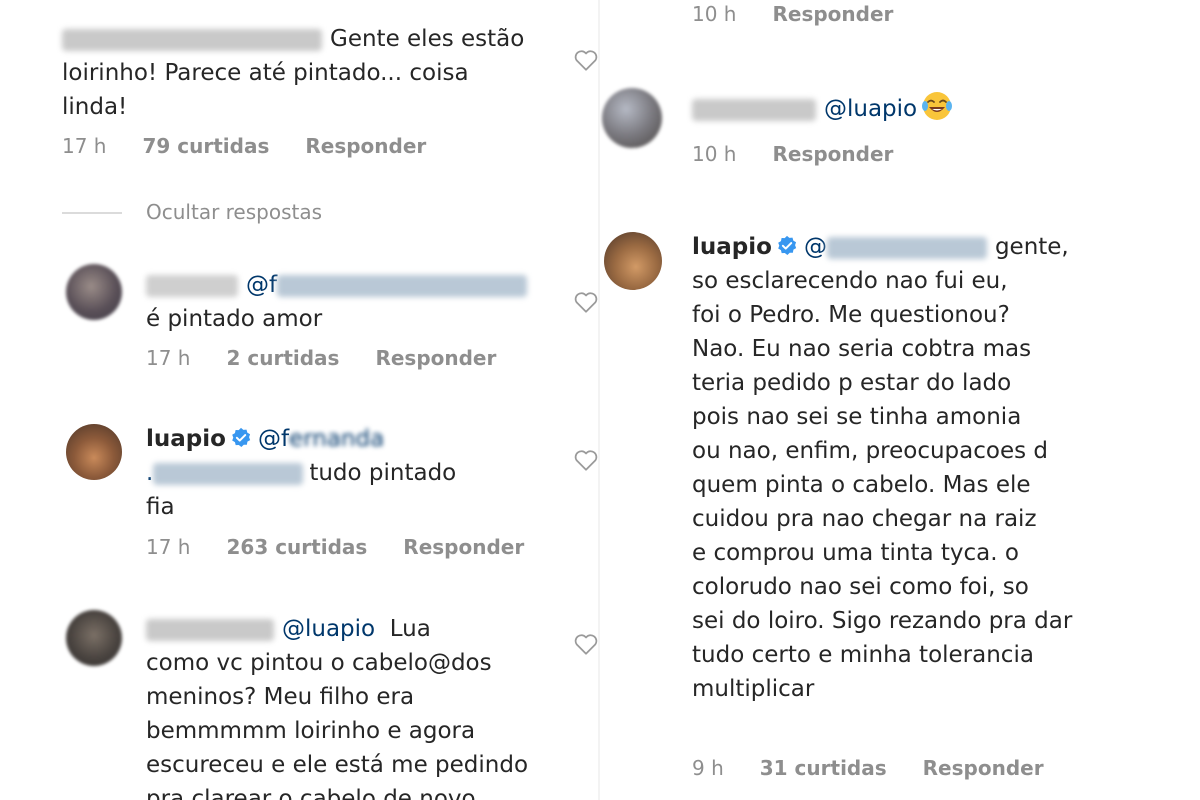 The width and height of the screenshot is (1200, 800). I want to click on comment-6-line: colorudo nao sei como foi, so, so click(860, 587).